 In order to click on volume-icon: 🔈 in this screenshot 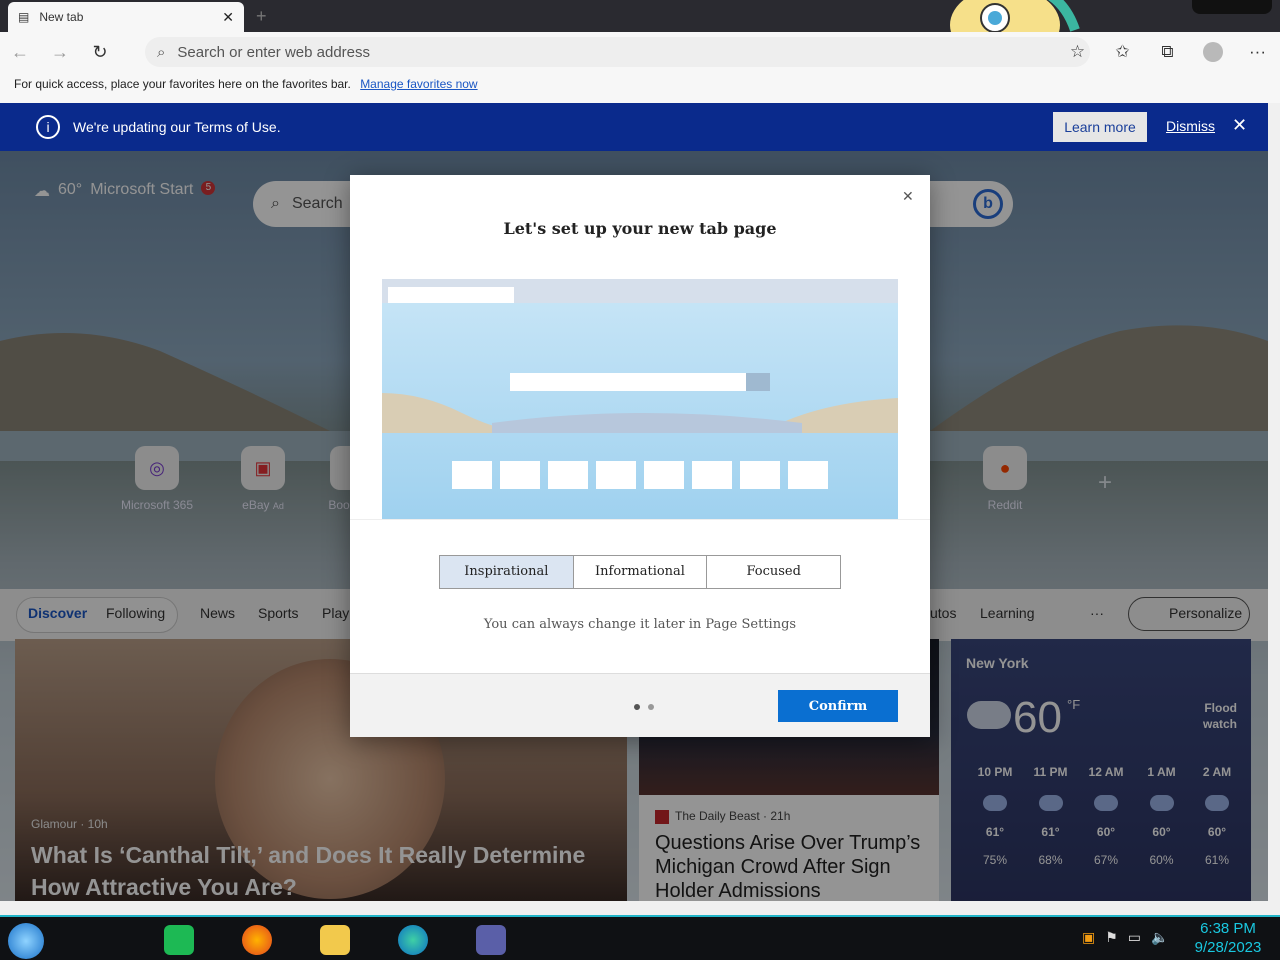, I will do `click(1159, 937)`.